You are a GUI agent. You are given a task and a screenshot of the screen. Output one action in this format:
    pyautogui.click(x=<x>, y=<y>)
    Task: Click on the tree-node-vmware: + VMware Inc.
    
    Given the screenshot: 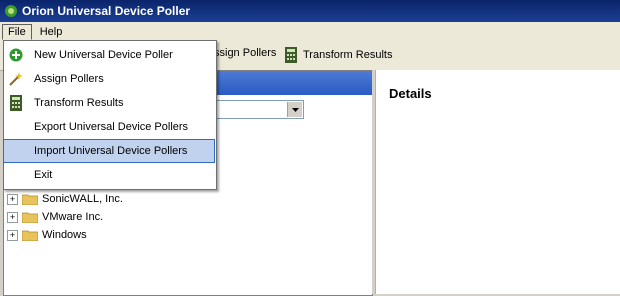 What is the action you would take?
    pyautogui.click(x=65, y=217)
    